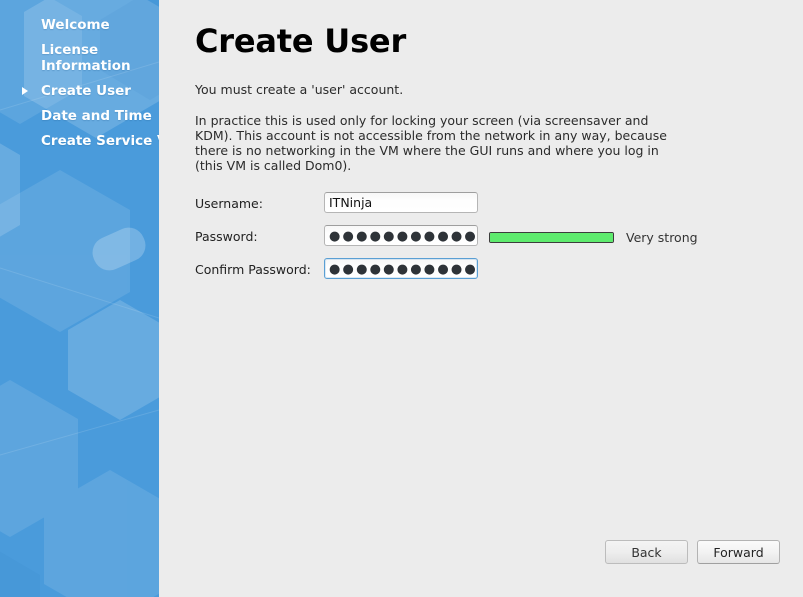 The height and width of the screenshot is (597, 803). What do you see at coordinates (662, 237) in the screenshot?
I see `strength-label: Very strong` at bounding box center [662, 237].